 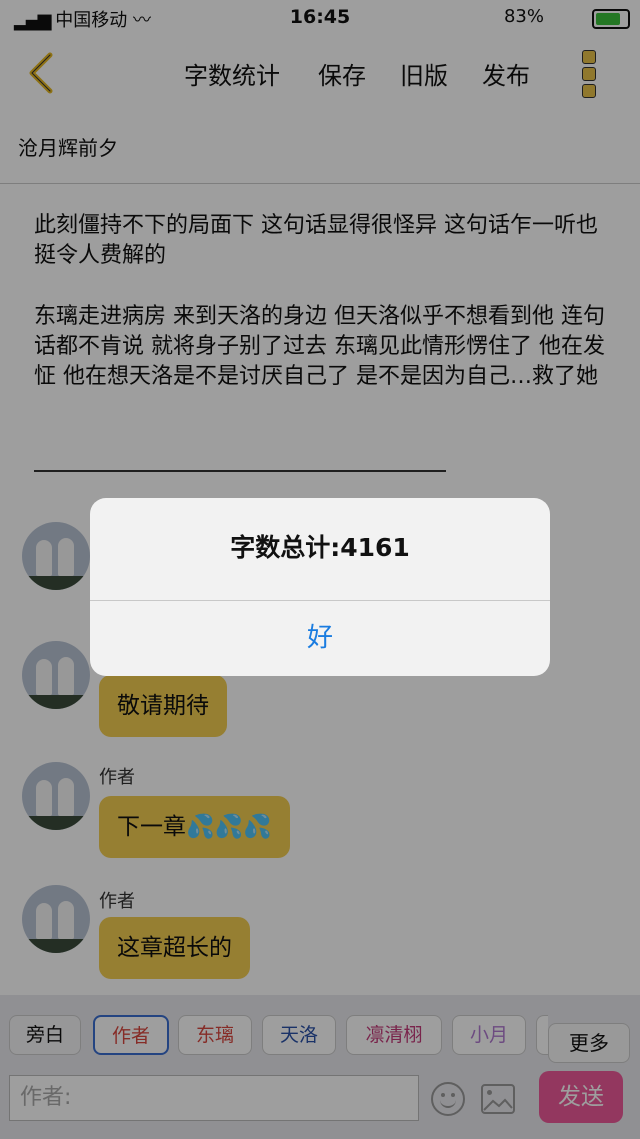 What do you see at coordinates (320, 587) in the screenshot?
I see `word-count-alert: 字数总计:4161 好` at bounding box center [320, 587].